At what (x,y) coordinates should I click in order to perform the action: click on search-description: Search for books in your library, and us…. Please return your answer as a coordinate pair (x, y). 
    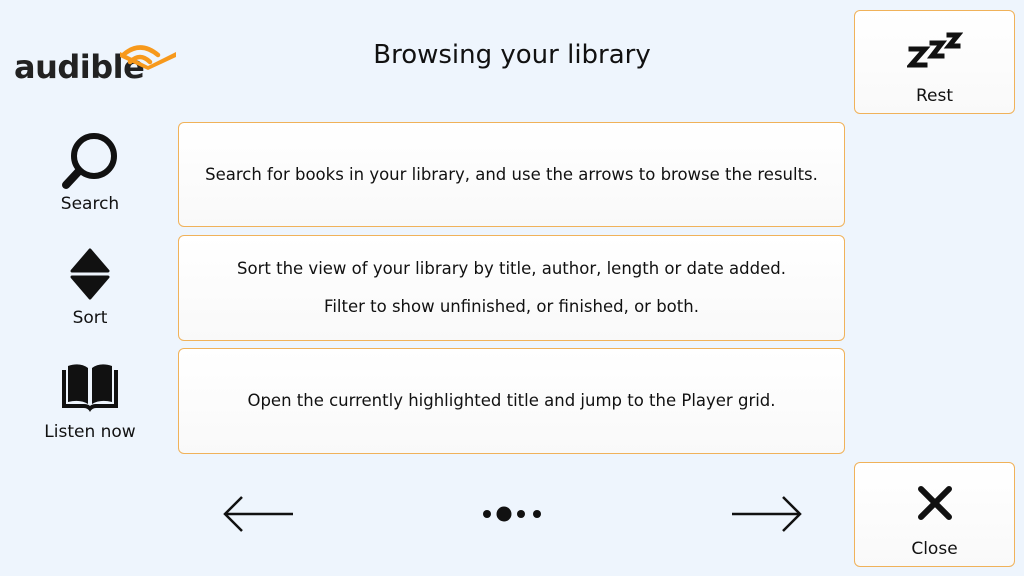
    Looking at the image, I should click on (511, 174).